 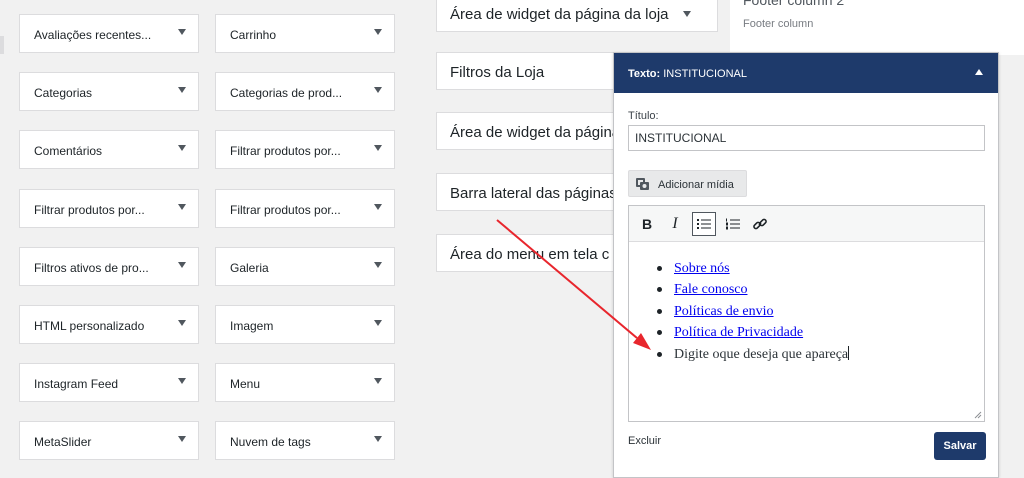 What do you see at coordinates (753, 268) in the screenshot?
I see `list-item: Sobre nós` at bounding box center [753, 268].